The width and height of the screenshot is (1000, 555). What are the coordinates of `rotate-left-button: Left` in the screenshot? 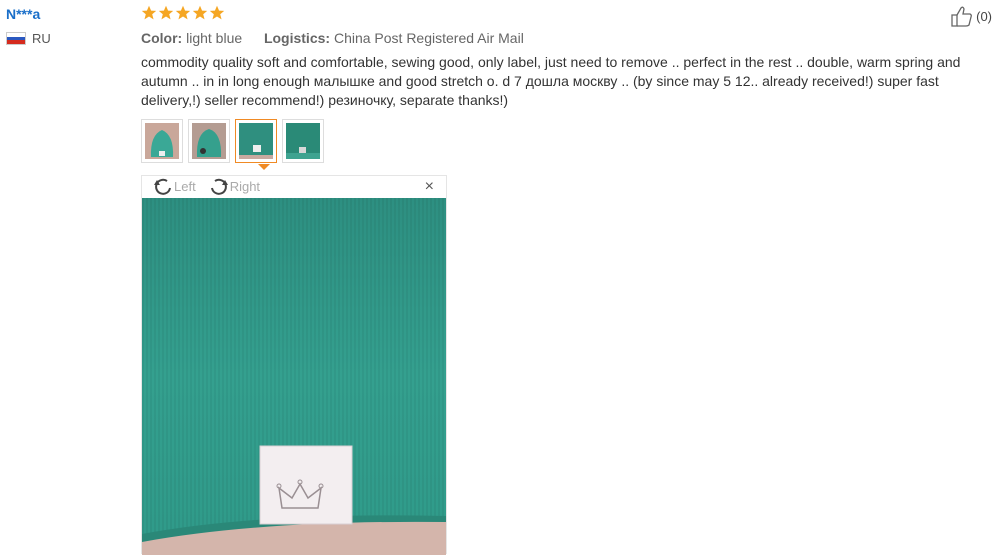 It's located at (174, 187).